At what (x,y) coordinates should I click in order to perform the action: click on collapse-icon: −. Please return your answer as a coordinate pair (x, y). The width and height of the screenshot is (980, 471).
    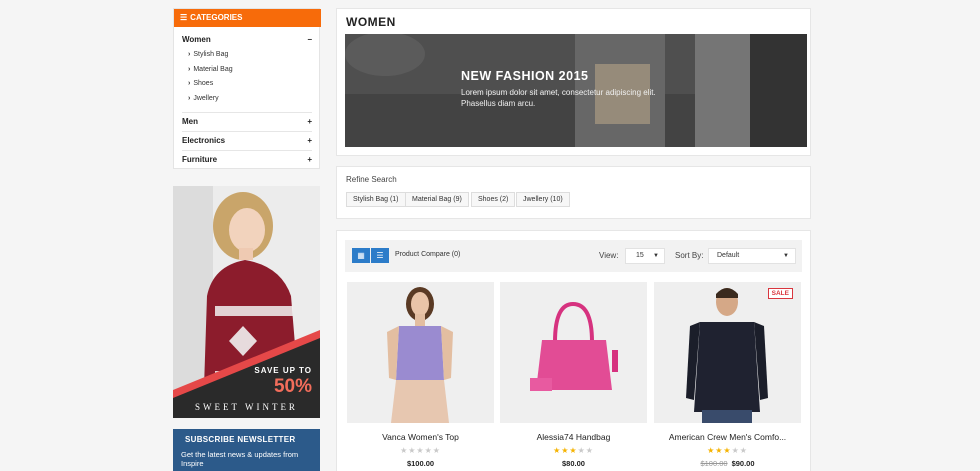
    Looking at the image, I should click on (309, 39).